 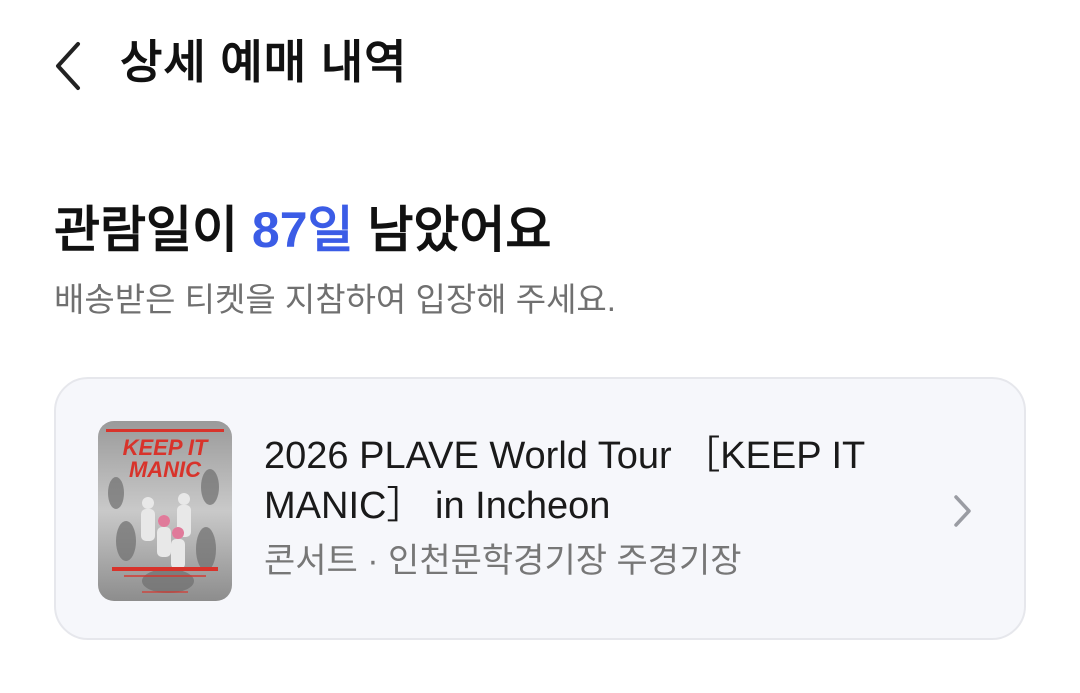 I want to click on days-heading-suffix: 남았어요, so click(x=452, y=230).